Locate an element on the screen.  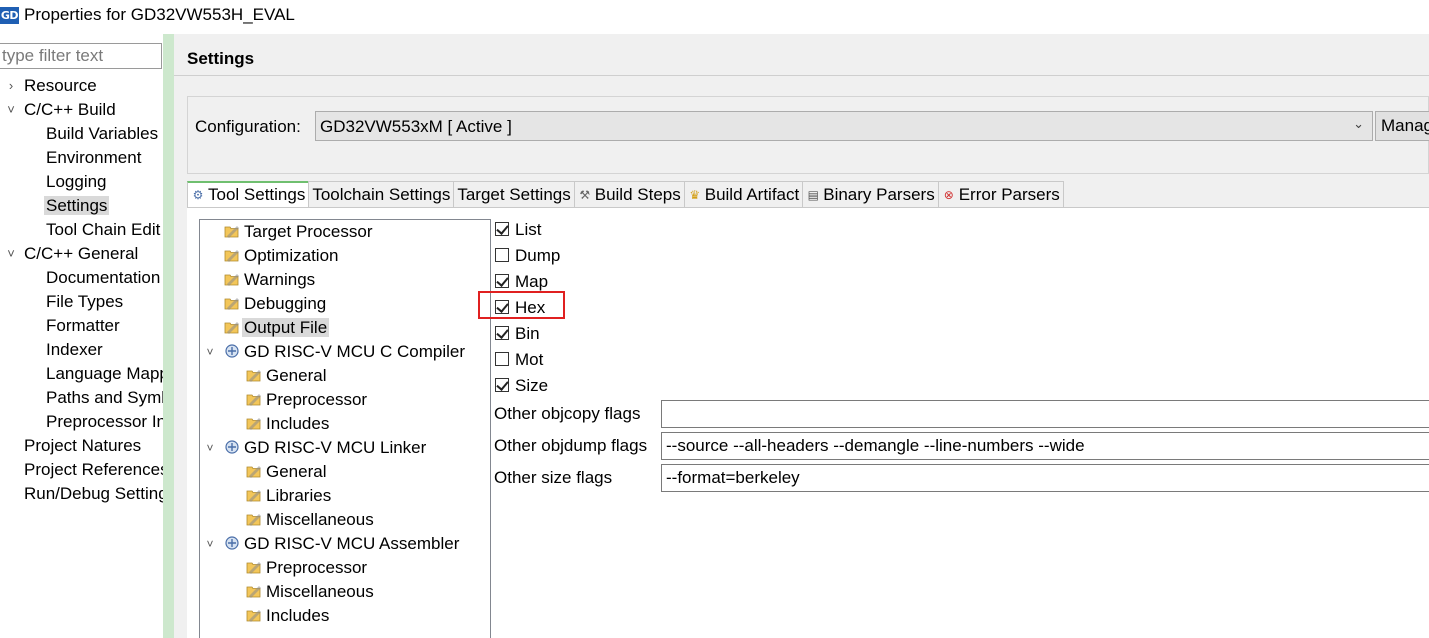
nav-item-paths-and-symb: Paths and Symb is located at coordinates (108, 398).